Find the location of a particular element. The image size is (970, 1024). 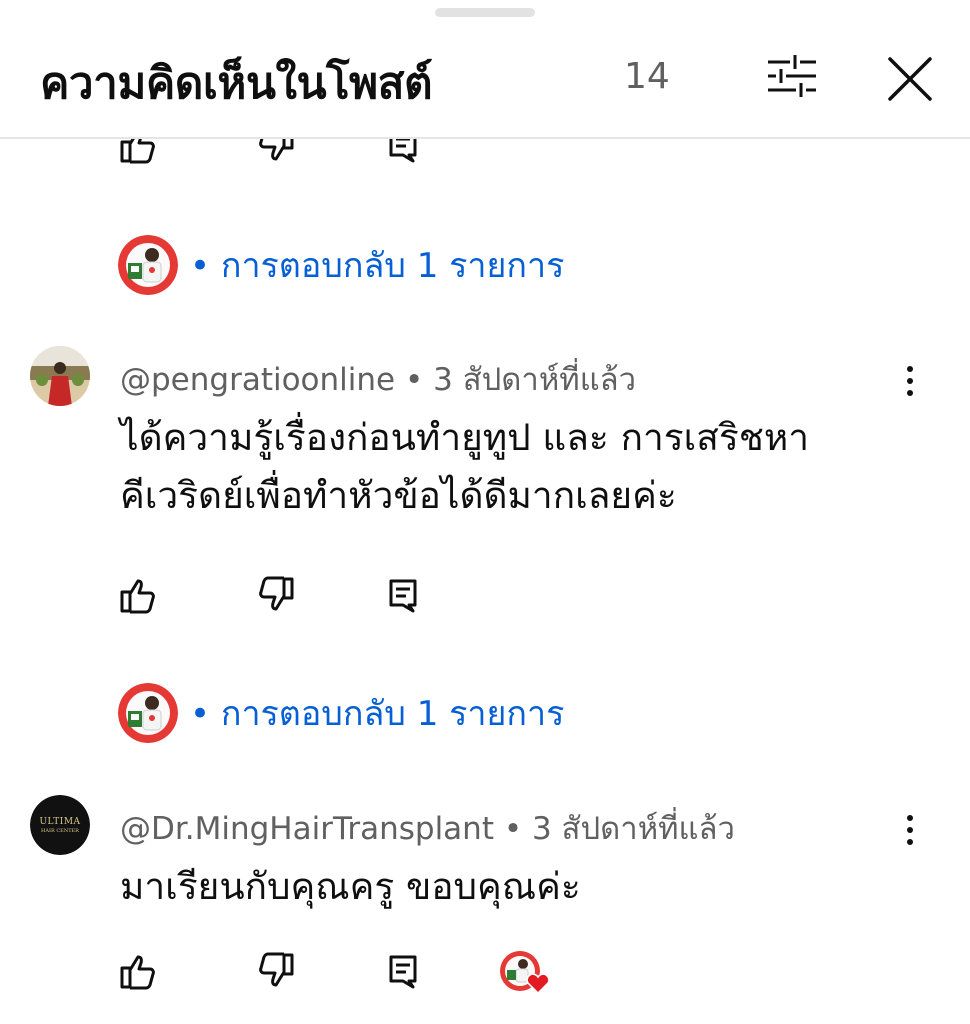

comments-header: ความคิดเห็นในโพสต์ 14 is located at coordinates (485, 79).